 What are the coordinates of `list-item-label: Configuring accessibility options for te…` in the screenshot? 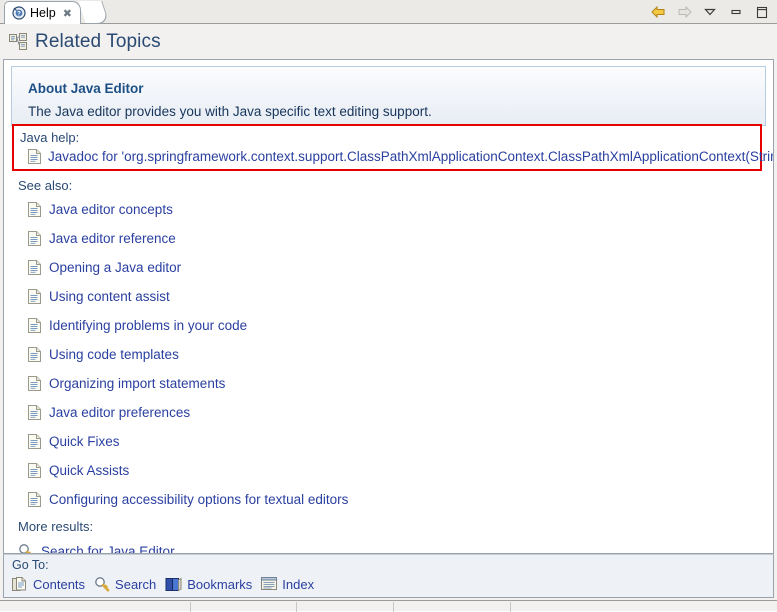 It's located at (199, 499).